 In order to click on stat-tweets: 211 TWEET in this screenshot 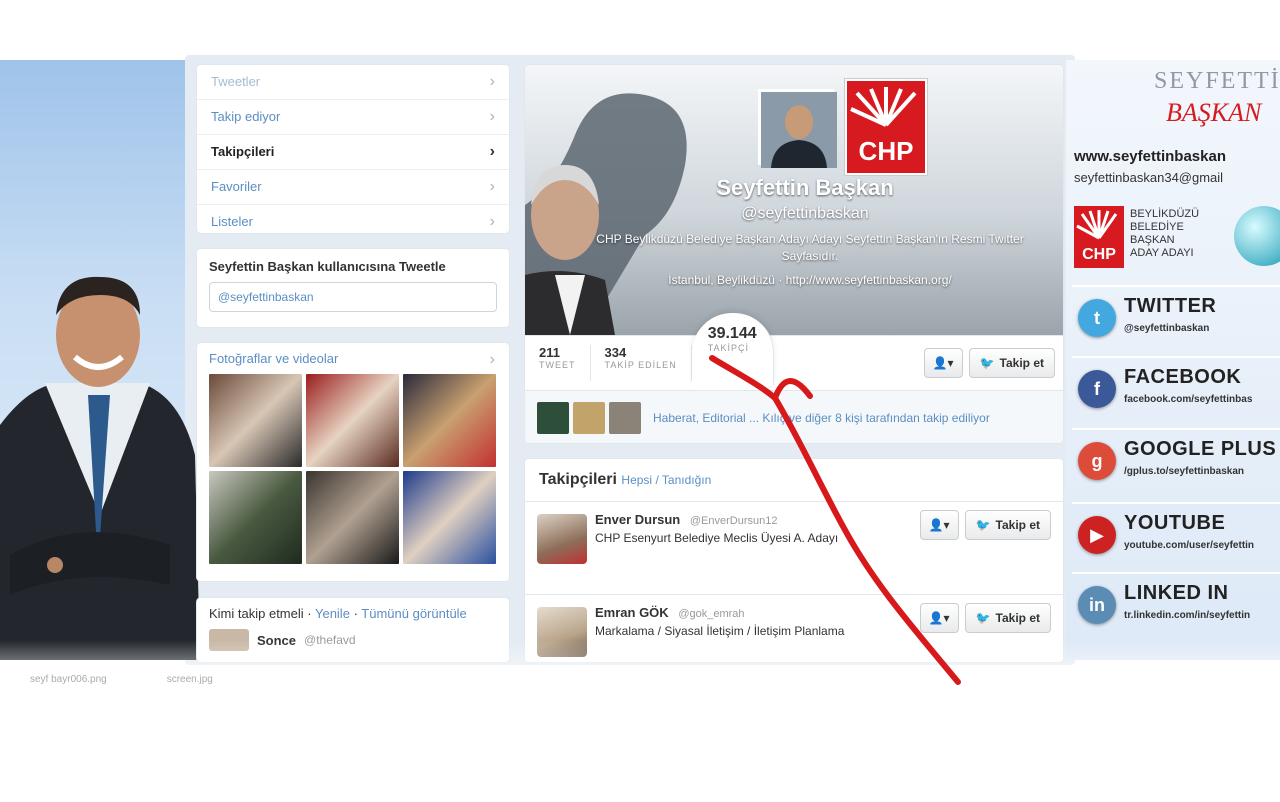, I will do `click(558, 363)`.